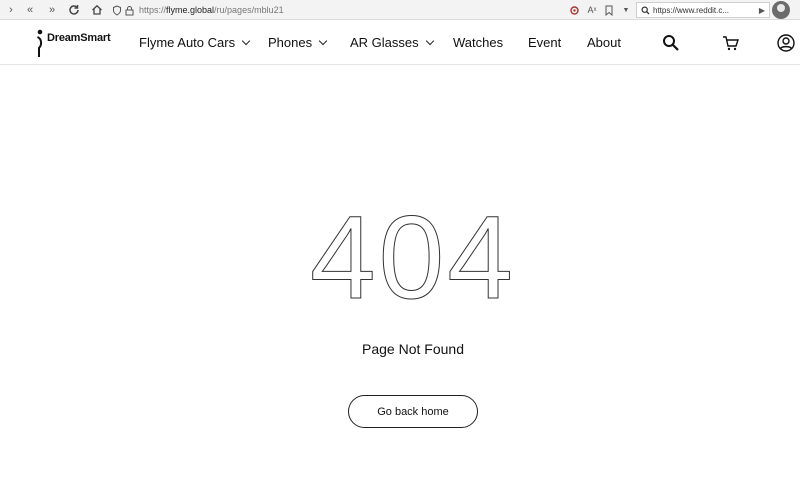  Describe the element at coordinates (129, 10) in the screenshot. I see `lock-icon` at that location.